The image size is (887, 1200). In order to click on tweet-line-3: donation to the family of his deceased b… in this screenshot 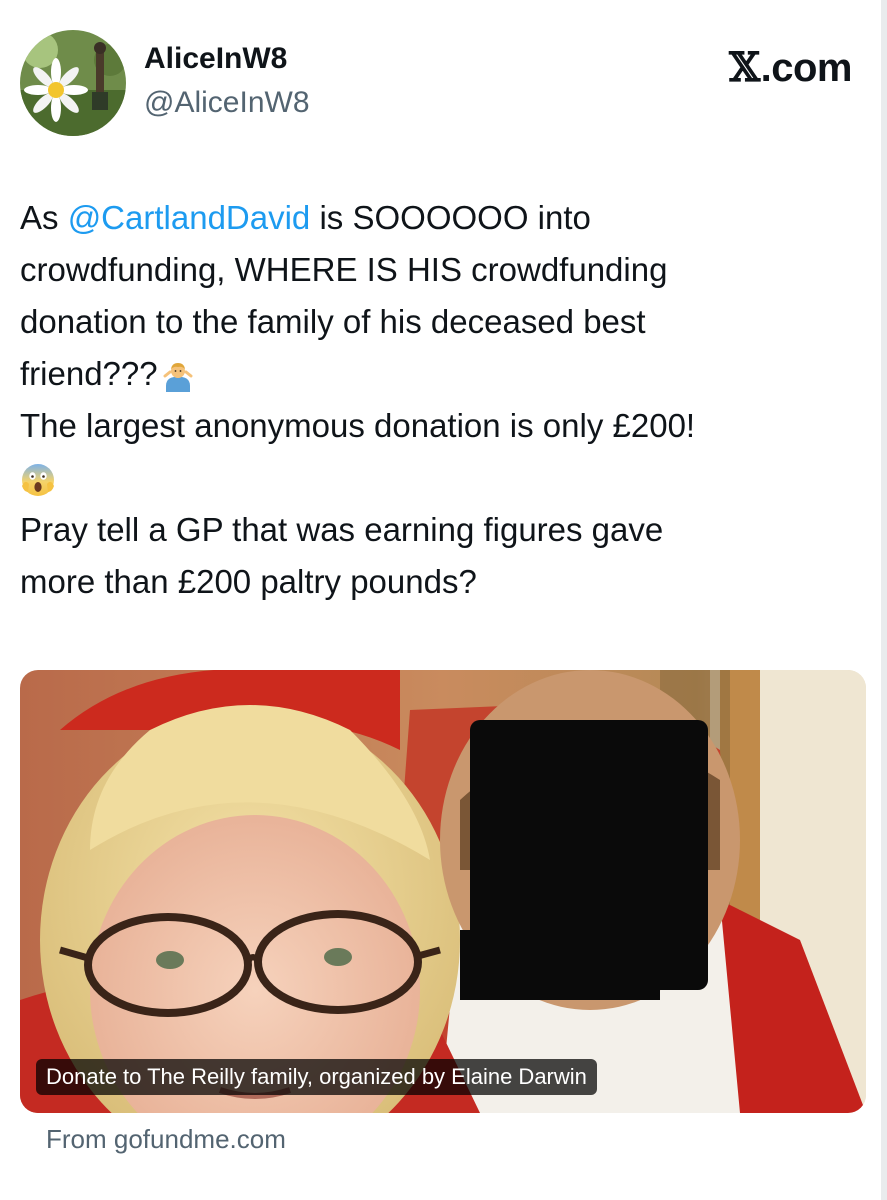, I will do `click(333, 321)`.